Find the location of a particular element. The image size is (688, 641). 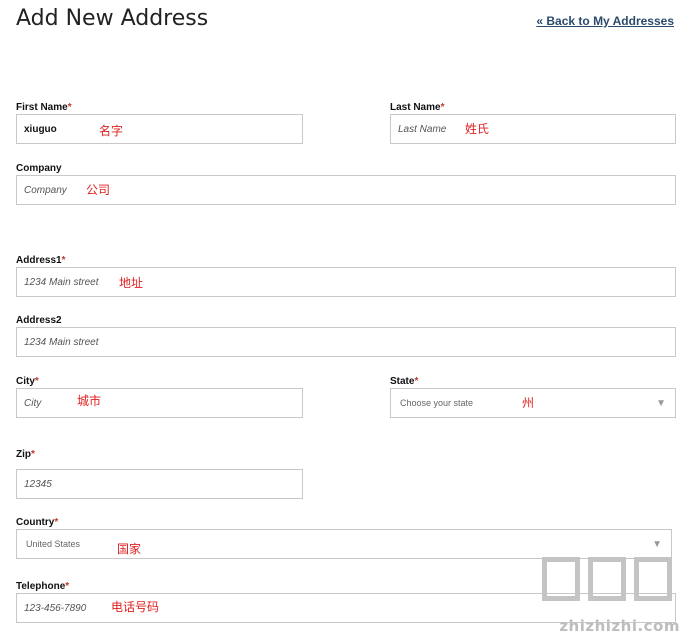

first-name-input is located at coordinates (159, 129).